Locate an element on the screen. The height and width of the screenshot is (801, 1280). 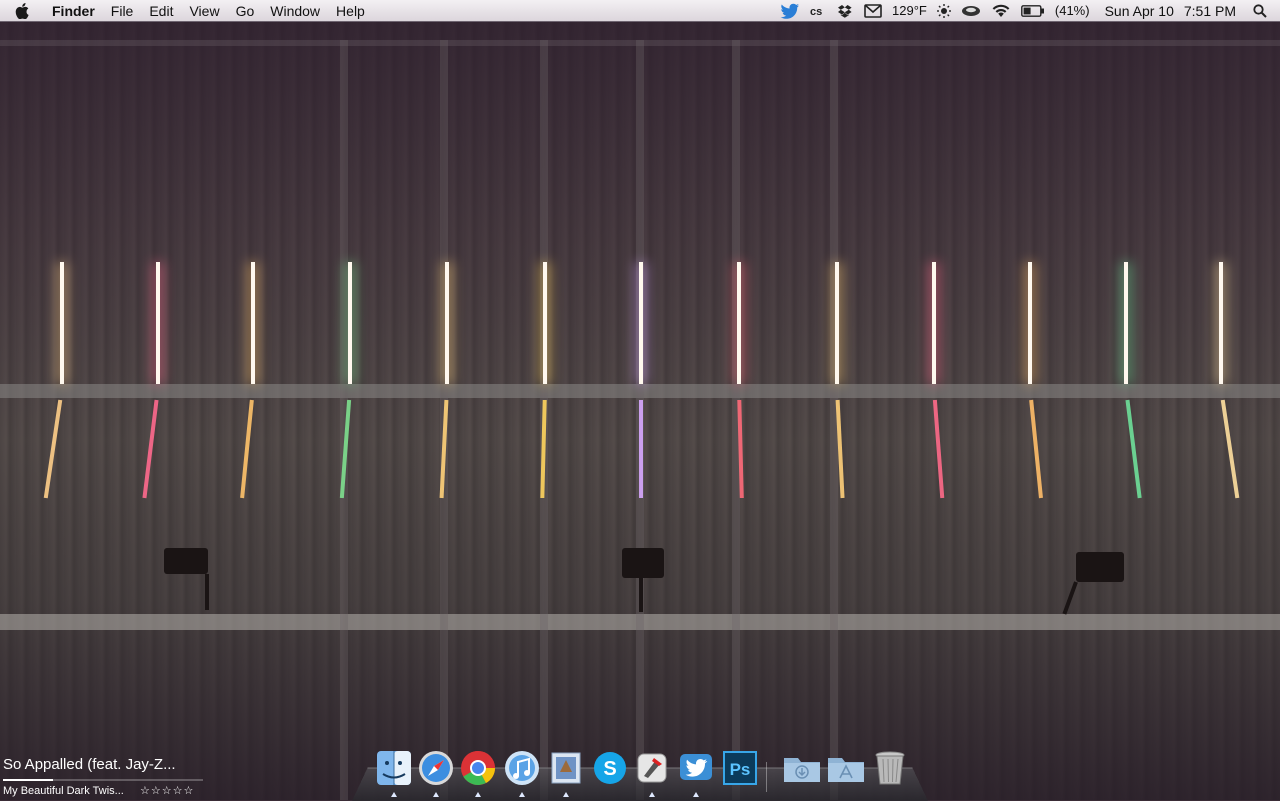
dock-applications-folder is located at coordinates (846, 768).